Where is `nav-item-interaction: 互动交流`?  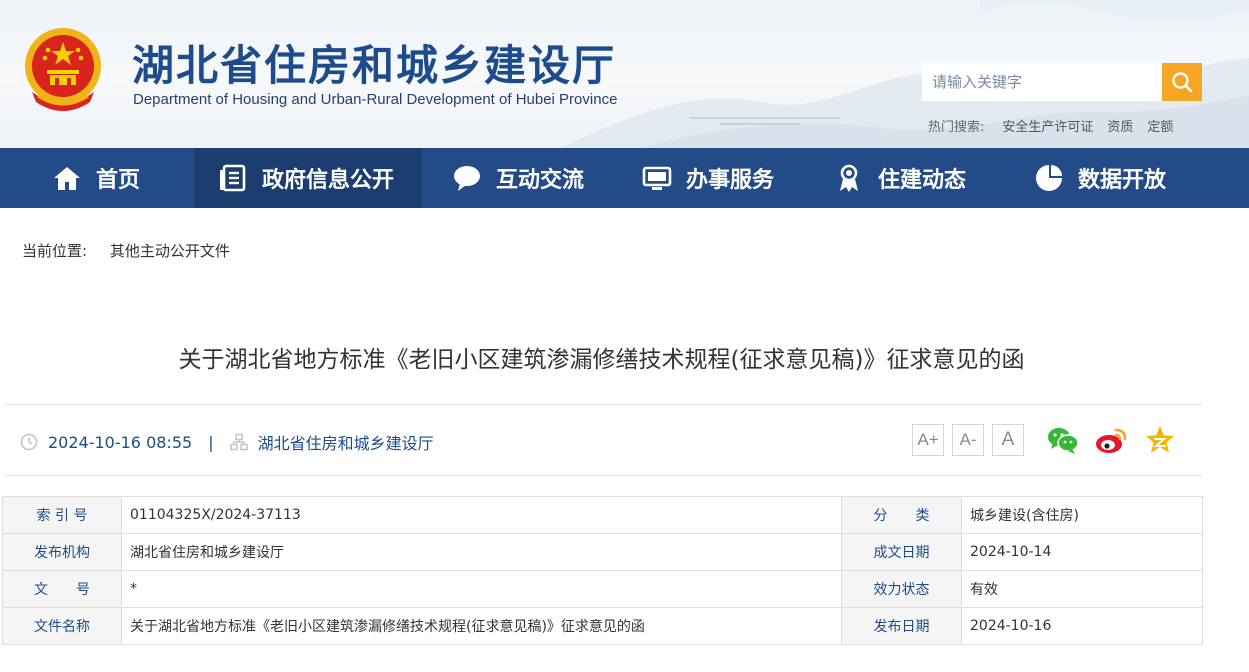
nav-item-interaction: 互动交流 is located at coordinates (522, 178).